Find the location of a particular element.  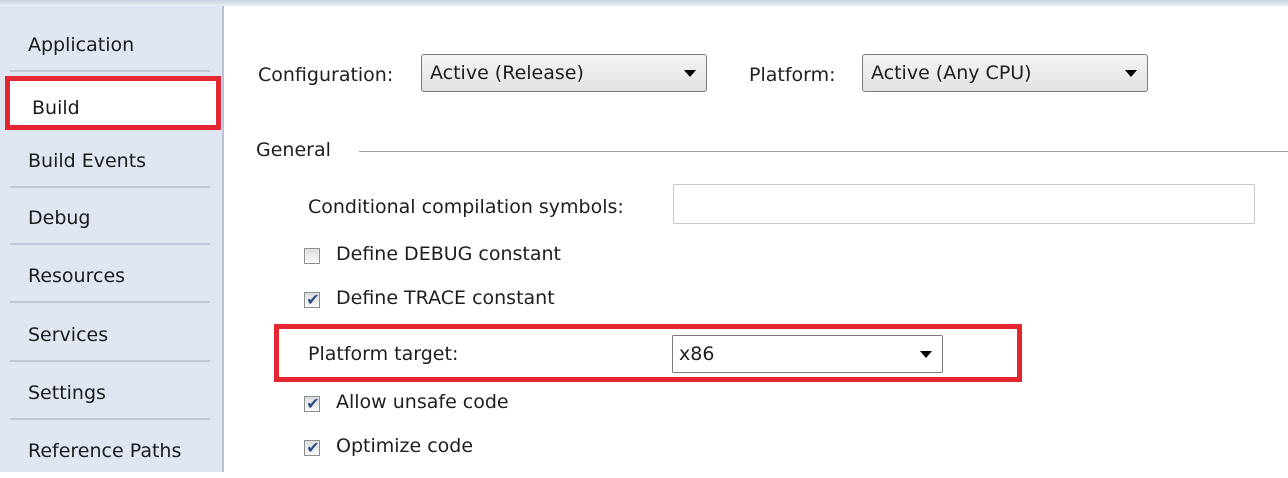

optimize-code-checkbox: ✔ is located at coordinates (312, 447).